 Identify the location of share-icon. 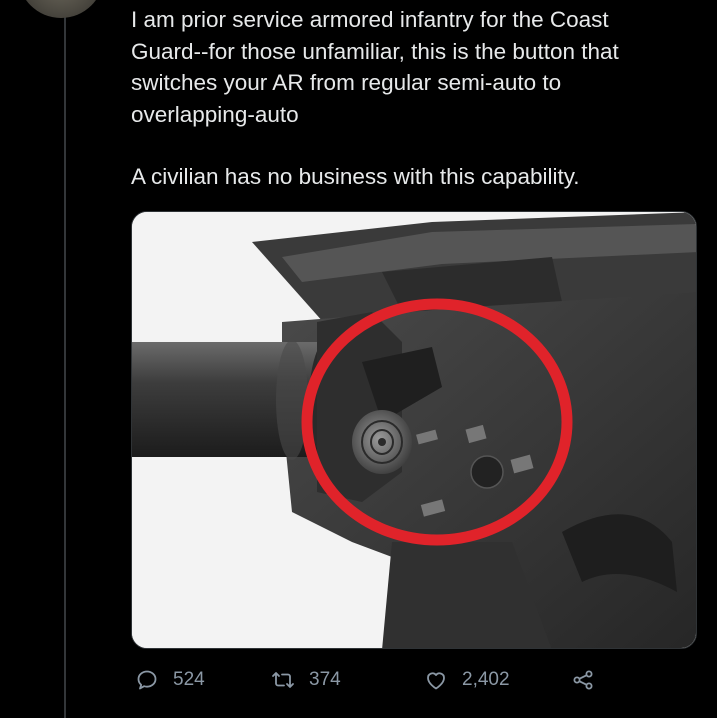
(583, 680).